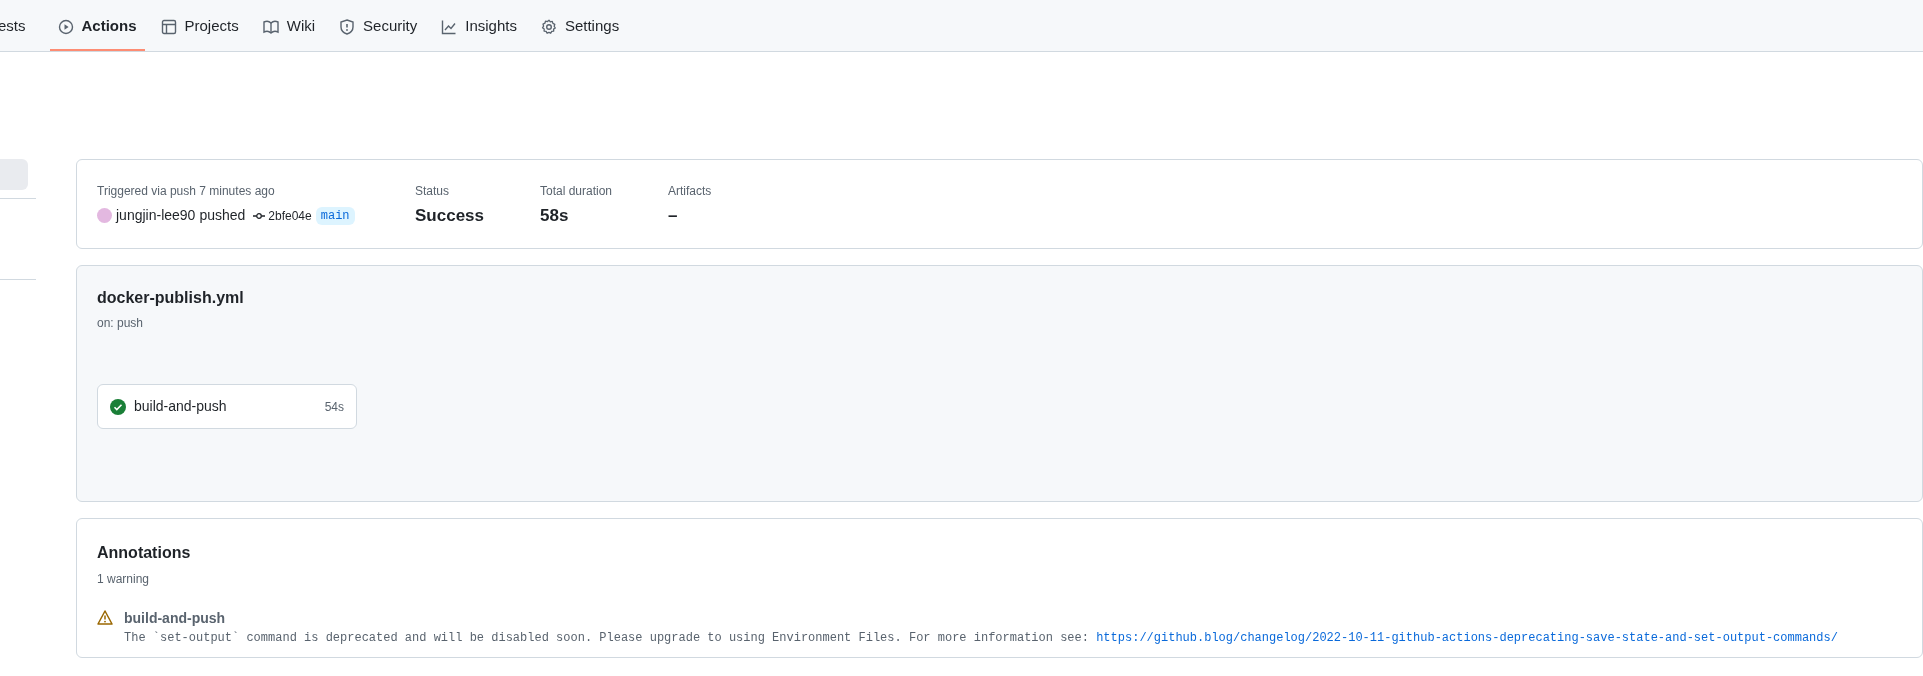 The width and height of the screenshot is (1923, 676). What do you see at coordinates (121, 323) in the screenshot?
I see `workflow-trigger: on: push` at bounding box center [121, 323].